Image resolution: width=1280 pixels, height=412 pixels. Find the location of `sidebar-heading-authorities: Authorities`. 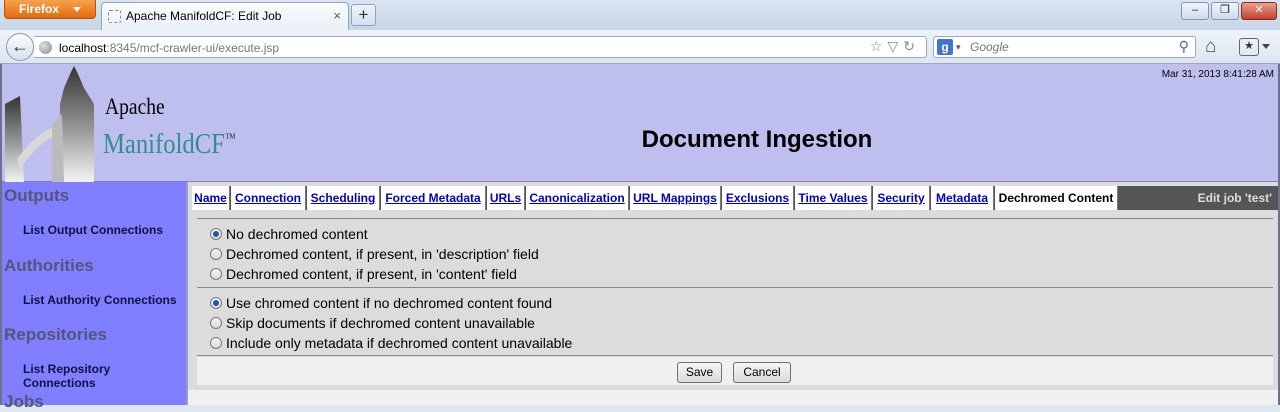

sidebar-heading-authorities: Authorities is located at coordinates (49, 265).